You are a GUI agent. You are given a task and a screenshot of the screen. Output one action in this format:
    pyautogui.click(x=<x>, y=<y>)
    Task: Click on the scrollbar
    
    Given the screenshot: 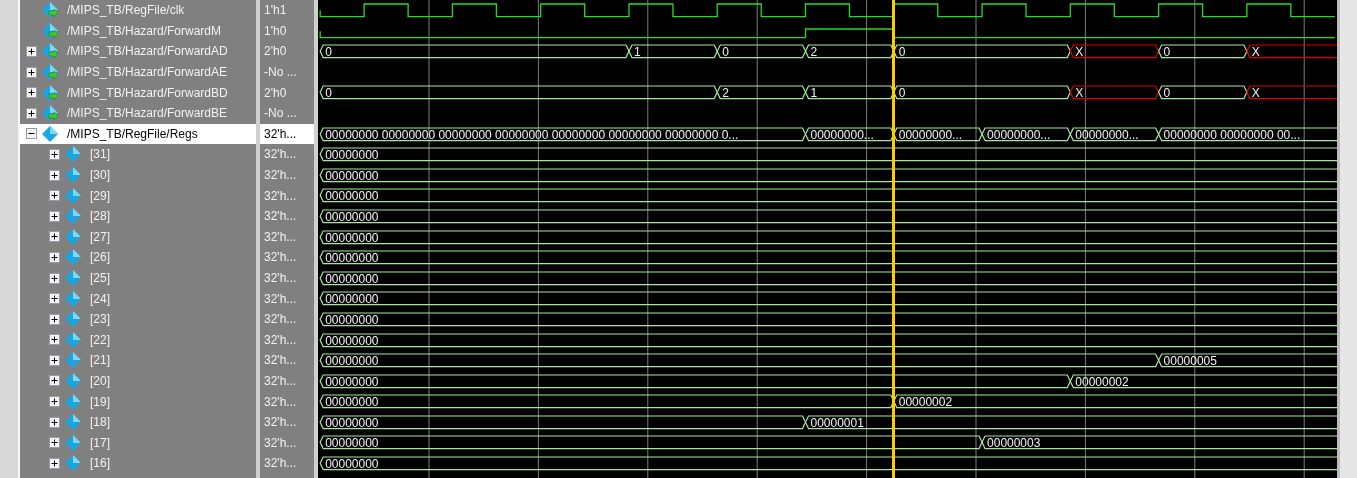 What is the action you would take?
    pyautogui.click(x=1347, y=239)
    